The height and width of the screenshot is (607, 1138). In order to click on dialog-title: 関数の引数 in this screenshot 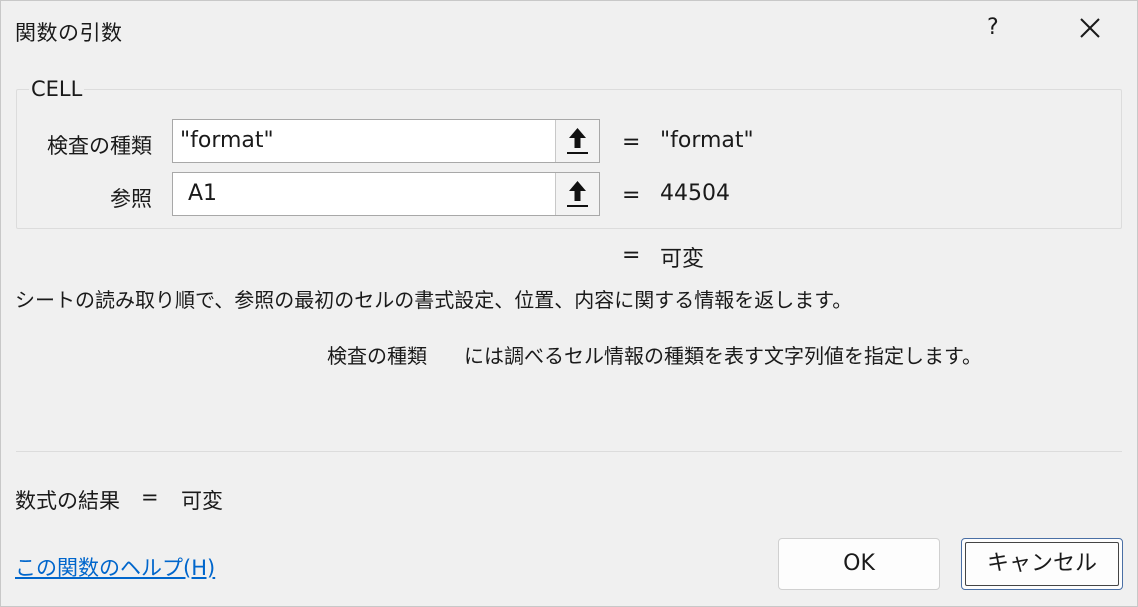, I will do `click(69, 33)`.